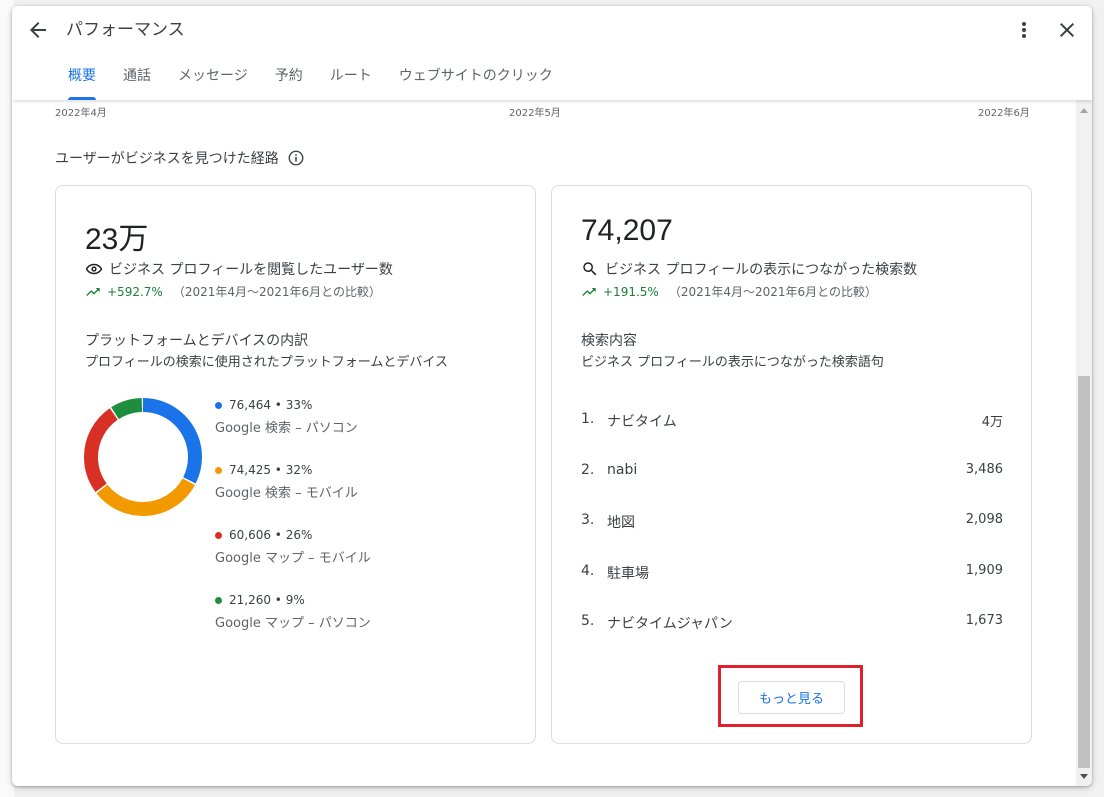 This screenshot has height=797, width=1104. I want to click on list-count: 2,098, so click(984, 519).